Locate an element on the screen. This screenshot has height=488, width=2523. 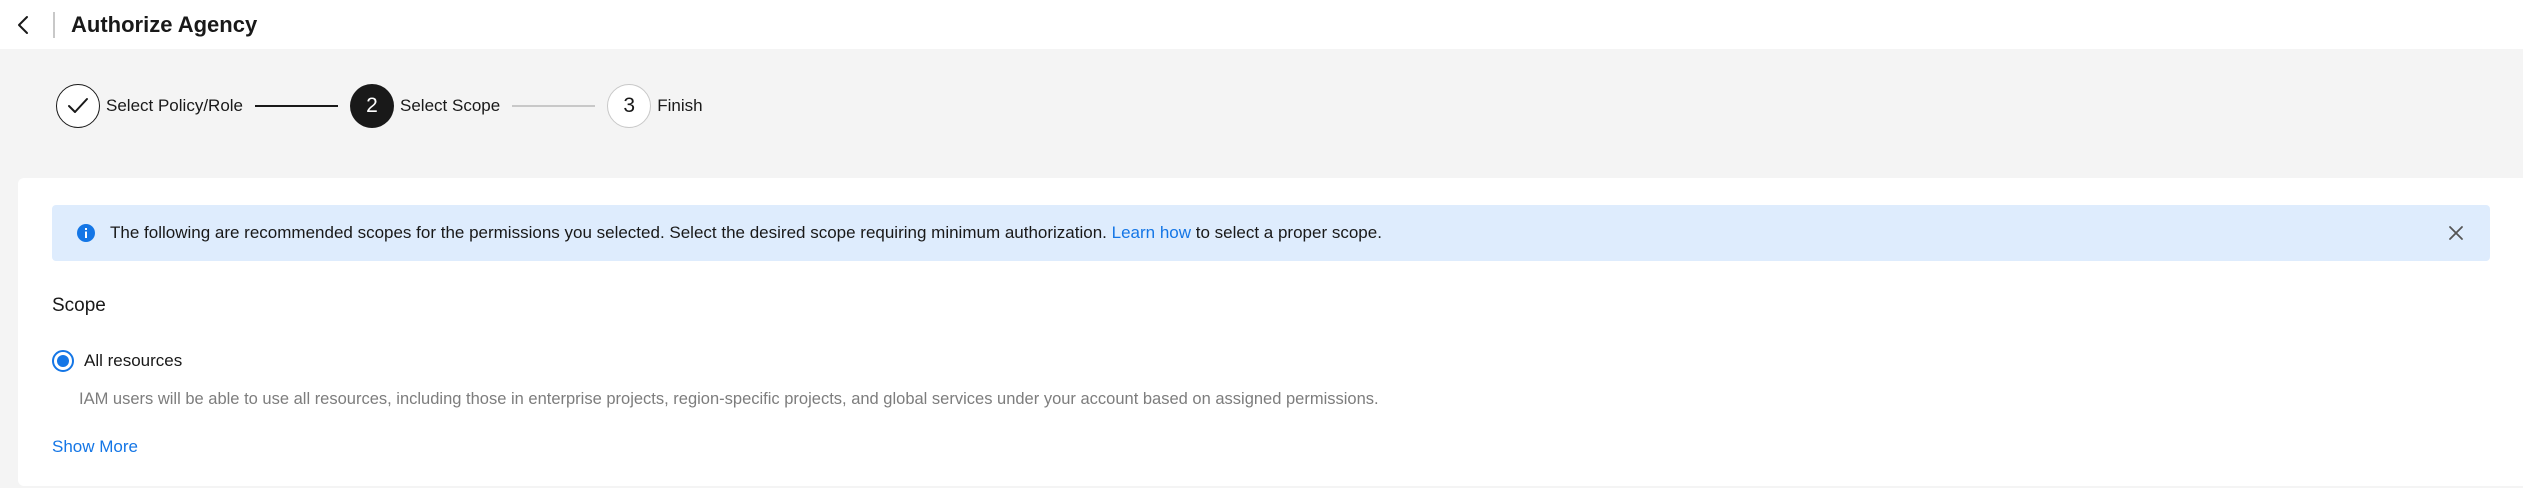
chevron-left-icon is located at coordinates (23, 24).